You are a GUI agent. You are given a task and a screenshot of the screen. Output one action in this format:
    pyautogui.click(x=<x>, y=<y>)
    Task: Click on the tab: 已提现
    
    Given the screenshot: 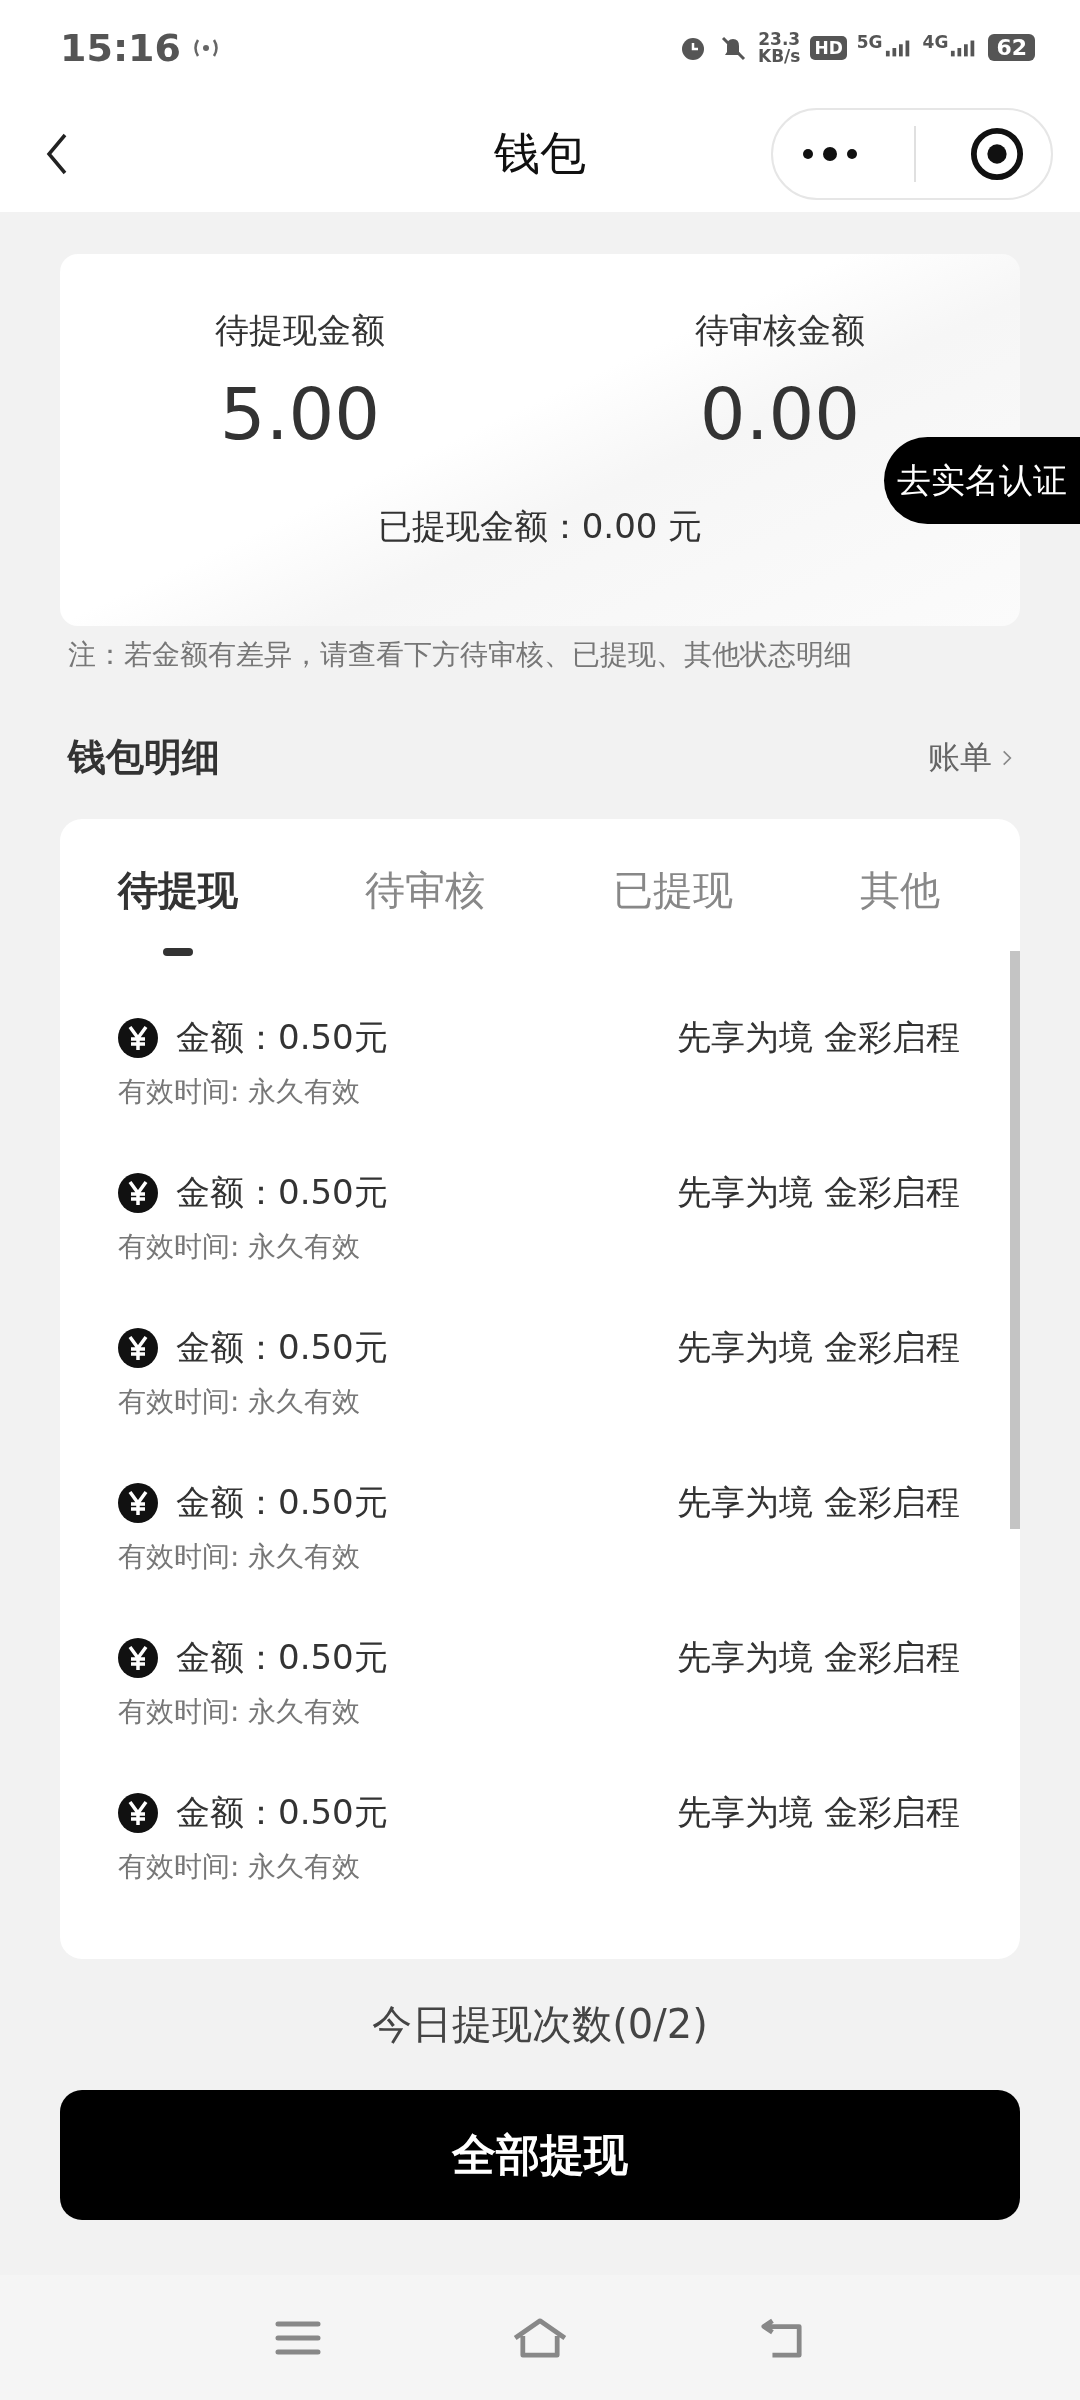 What is the action you would take?
    pyautogui.click(x=672, y=890)
    